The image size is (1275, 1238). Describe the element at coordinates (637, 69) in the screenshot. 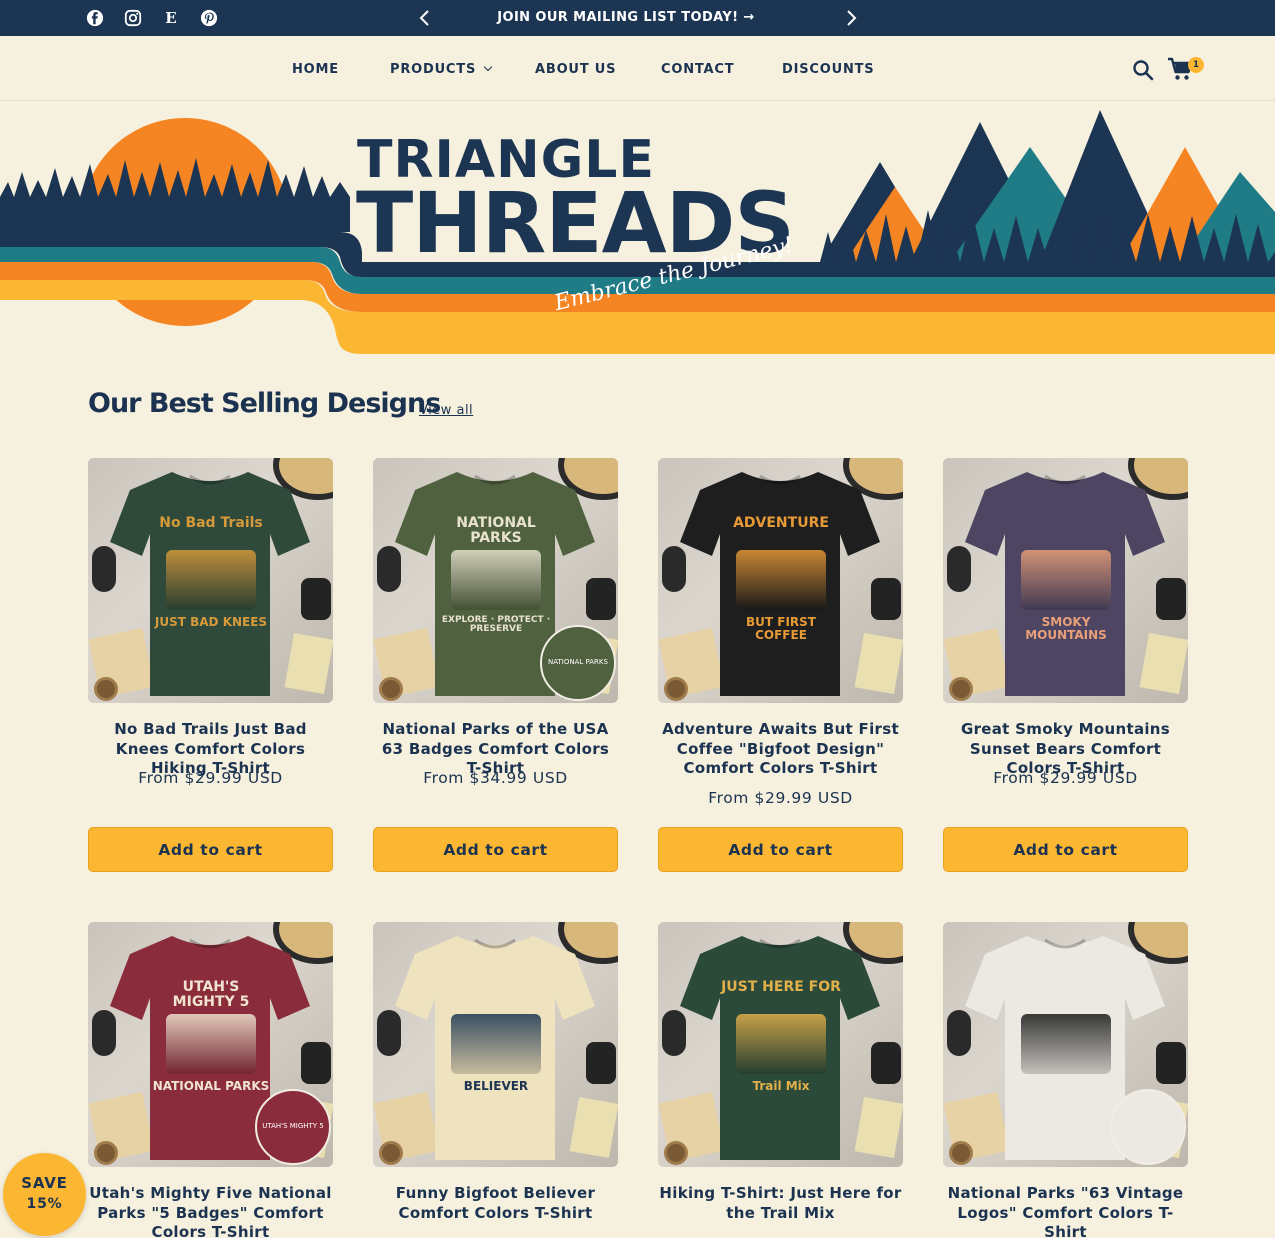

I see `main-nav: HOME PRODUCTS ABOUT US CONTACT DISCOUNTS` at that location.